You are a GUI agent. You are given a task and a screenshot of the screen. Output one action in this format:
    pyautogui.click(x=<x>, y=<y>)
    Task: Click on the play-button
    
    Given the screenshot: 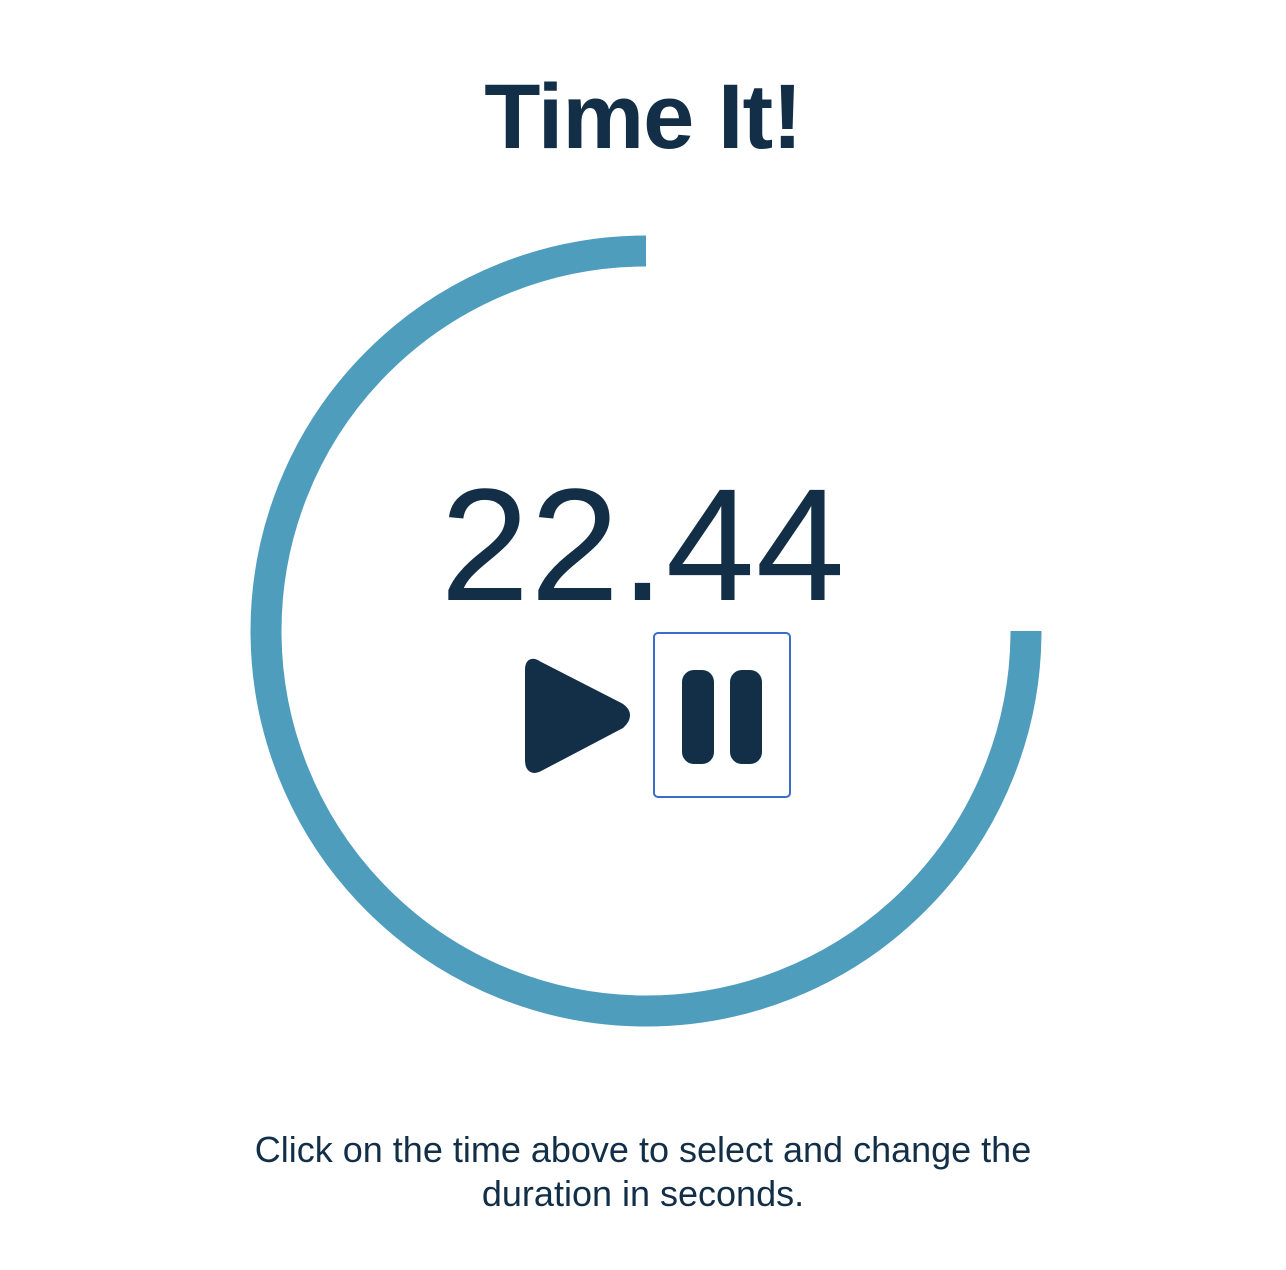 What is the action you would take?
    pyautogui.click(x=577, y=715)
    